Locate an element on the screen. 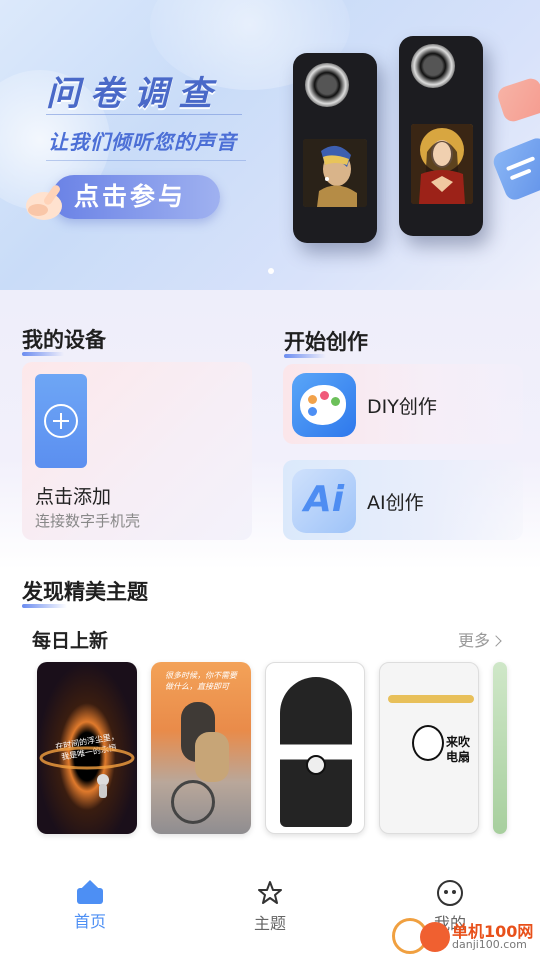 Image resolution: width=540 pixels, height=960 pixels. home-icon is located at coordinates (90, 892).